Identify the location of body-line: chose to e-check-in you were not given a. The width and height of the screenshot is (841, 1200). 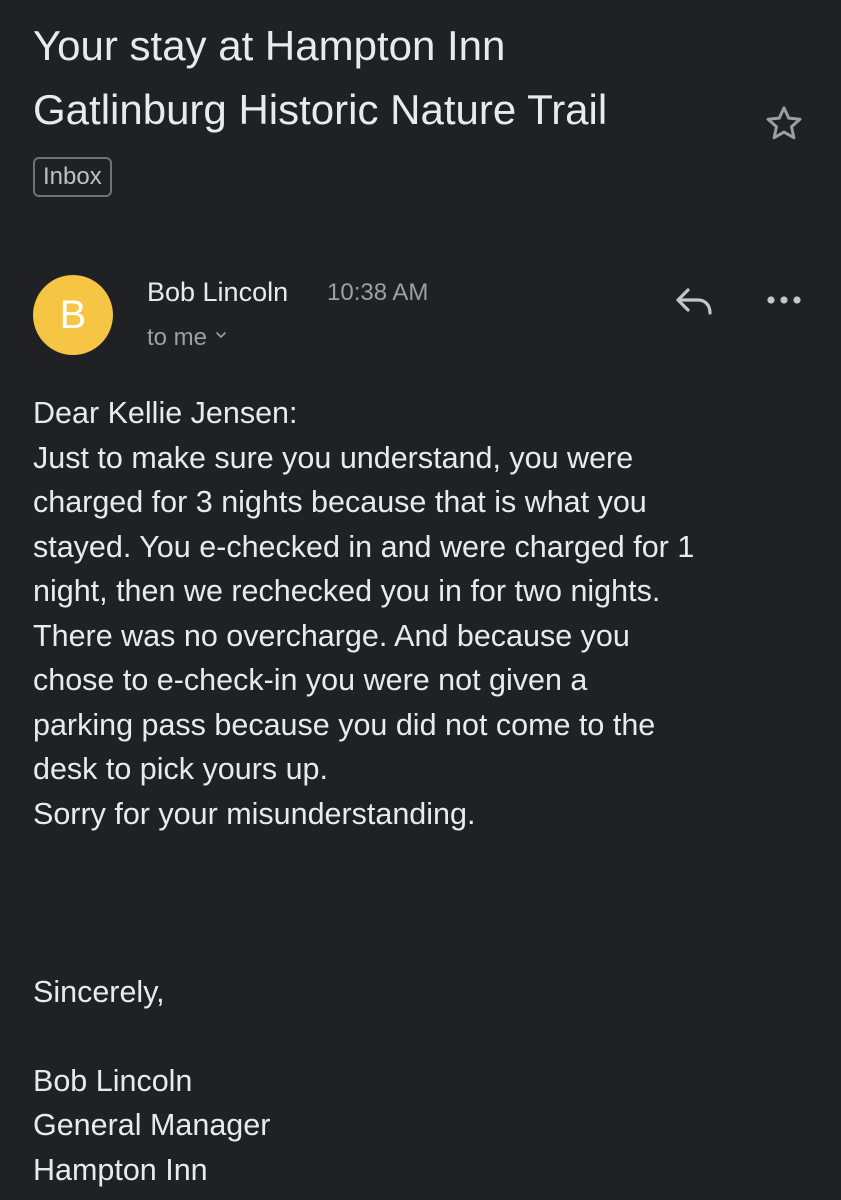
(310, 680).